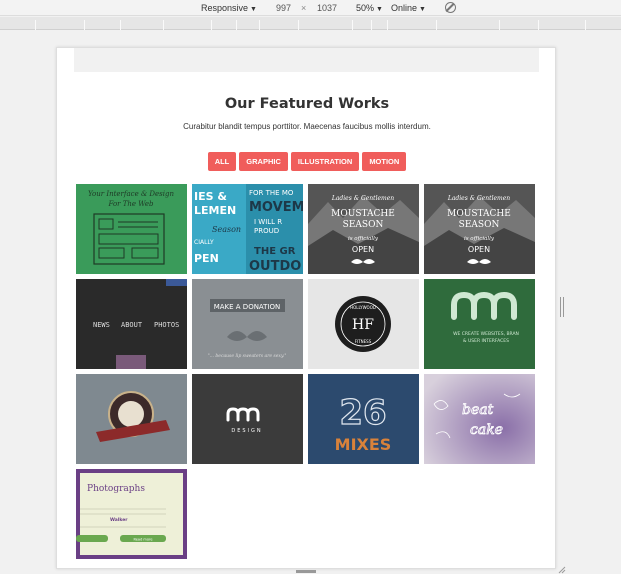  What do you see at coordinates (283, 8) in the screenshot?
I see `width-input: 997` at bounding box center [283, 8].